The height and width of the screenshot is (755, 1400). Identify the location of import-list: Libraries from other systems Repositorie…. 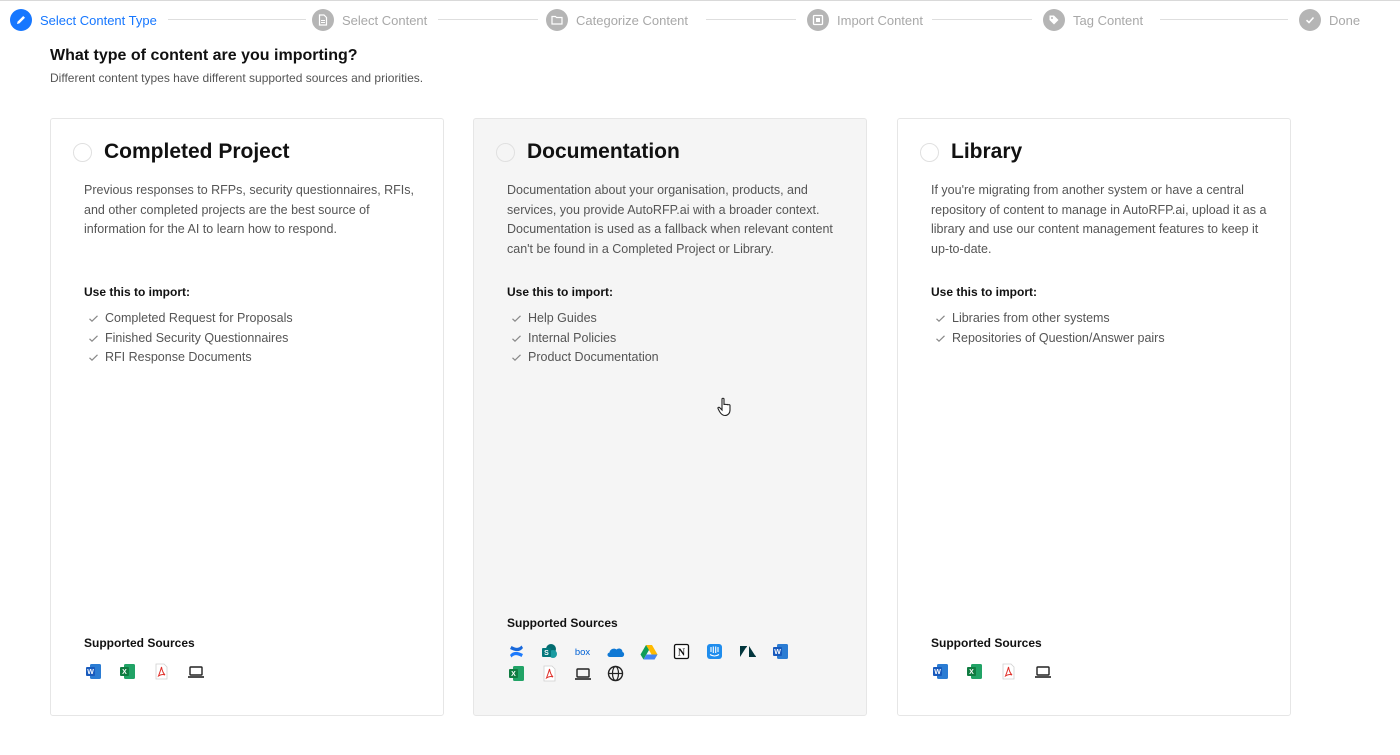
(1050, 328).